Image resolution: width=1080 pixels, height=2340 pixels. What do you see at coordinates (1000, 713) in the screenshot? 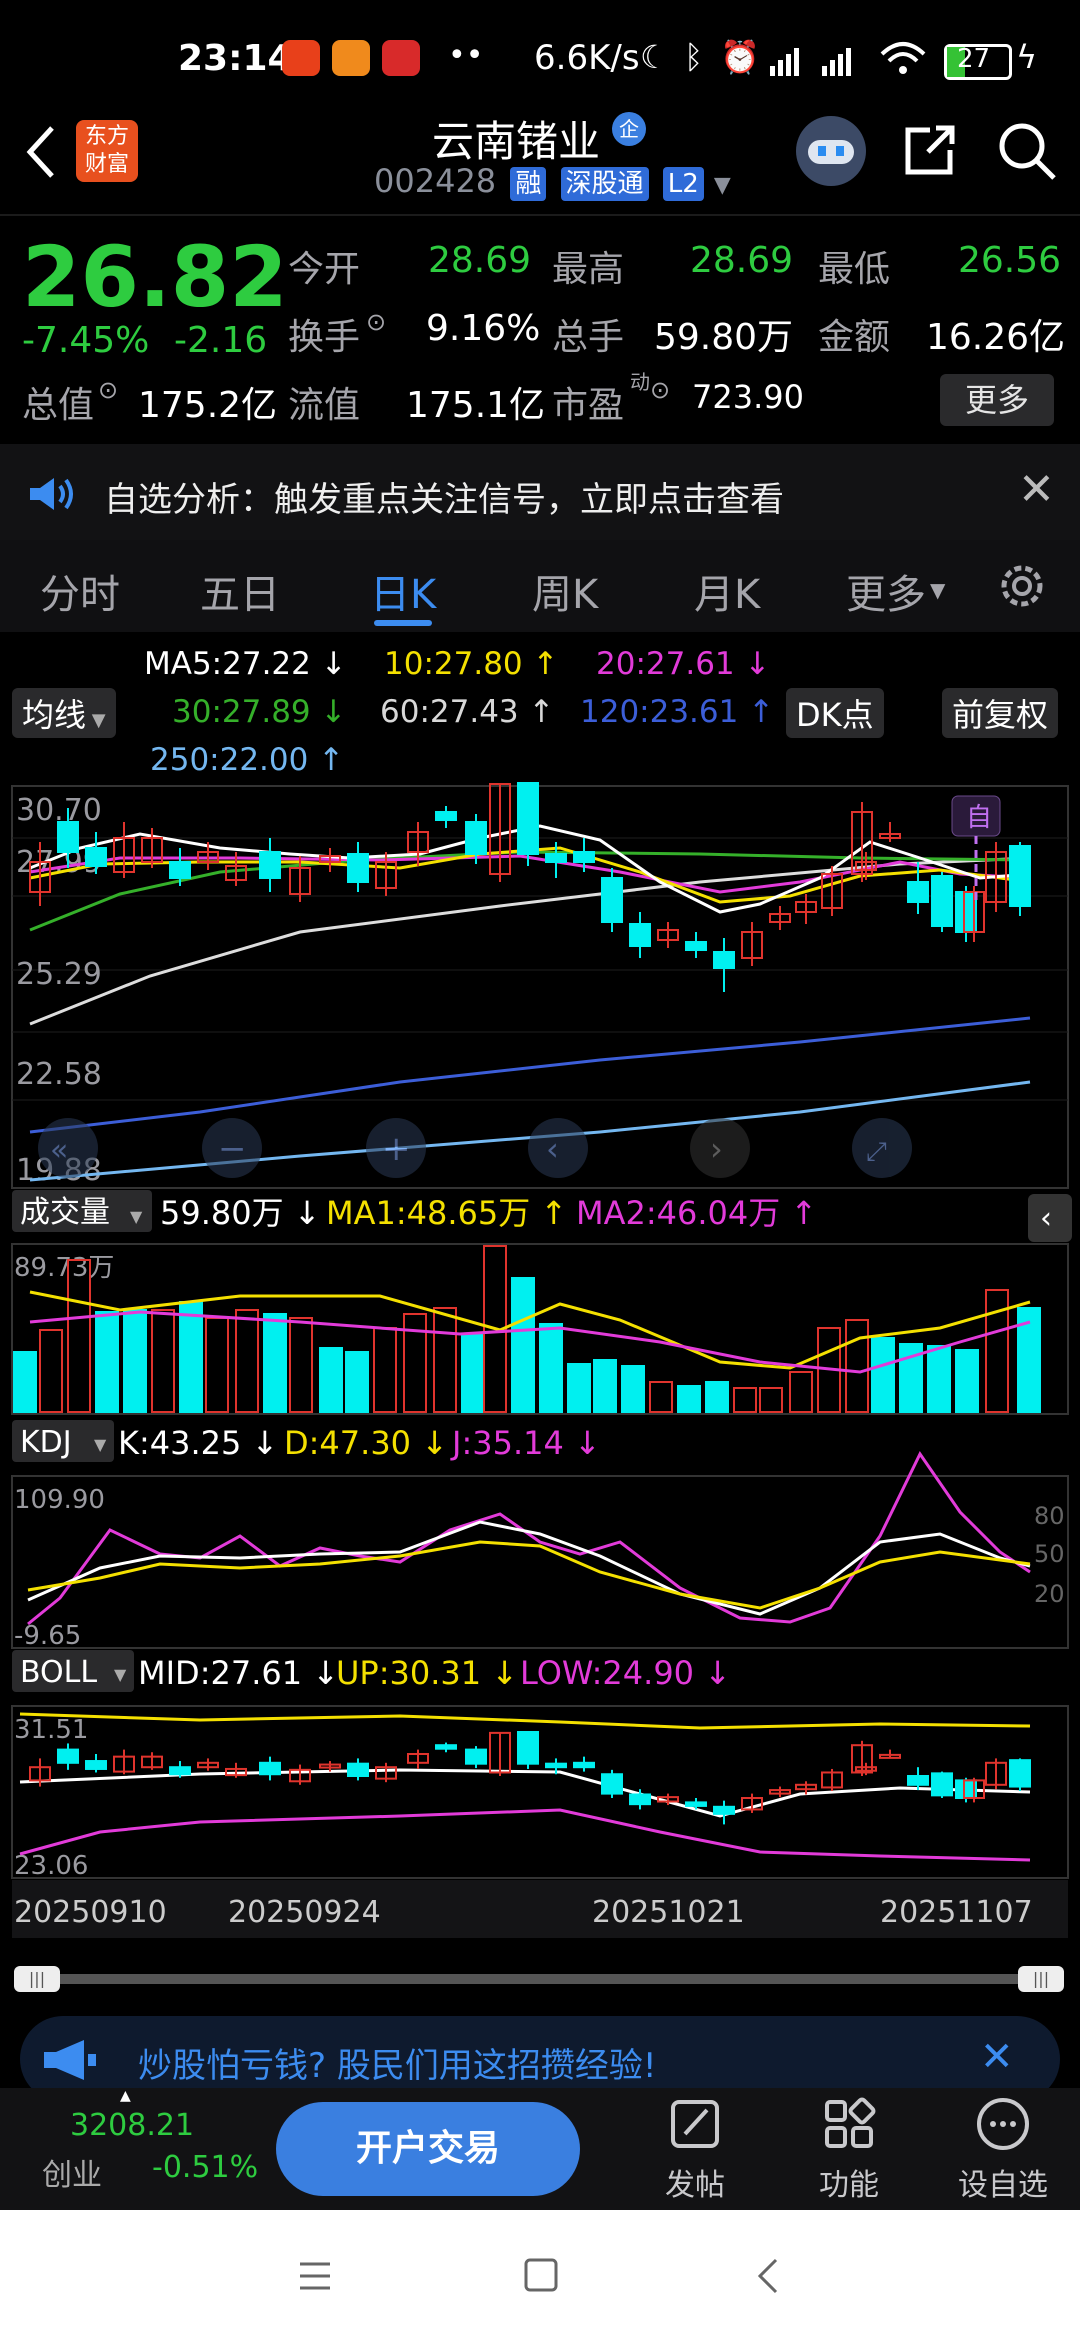
I see `adjust-button: 前复权` at bounding box center [1000, 713].